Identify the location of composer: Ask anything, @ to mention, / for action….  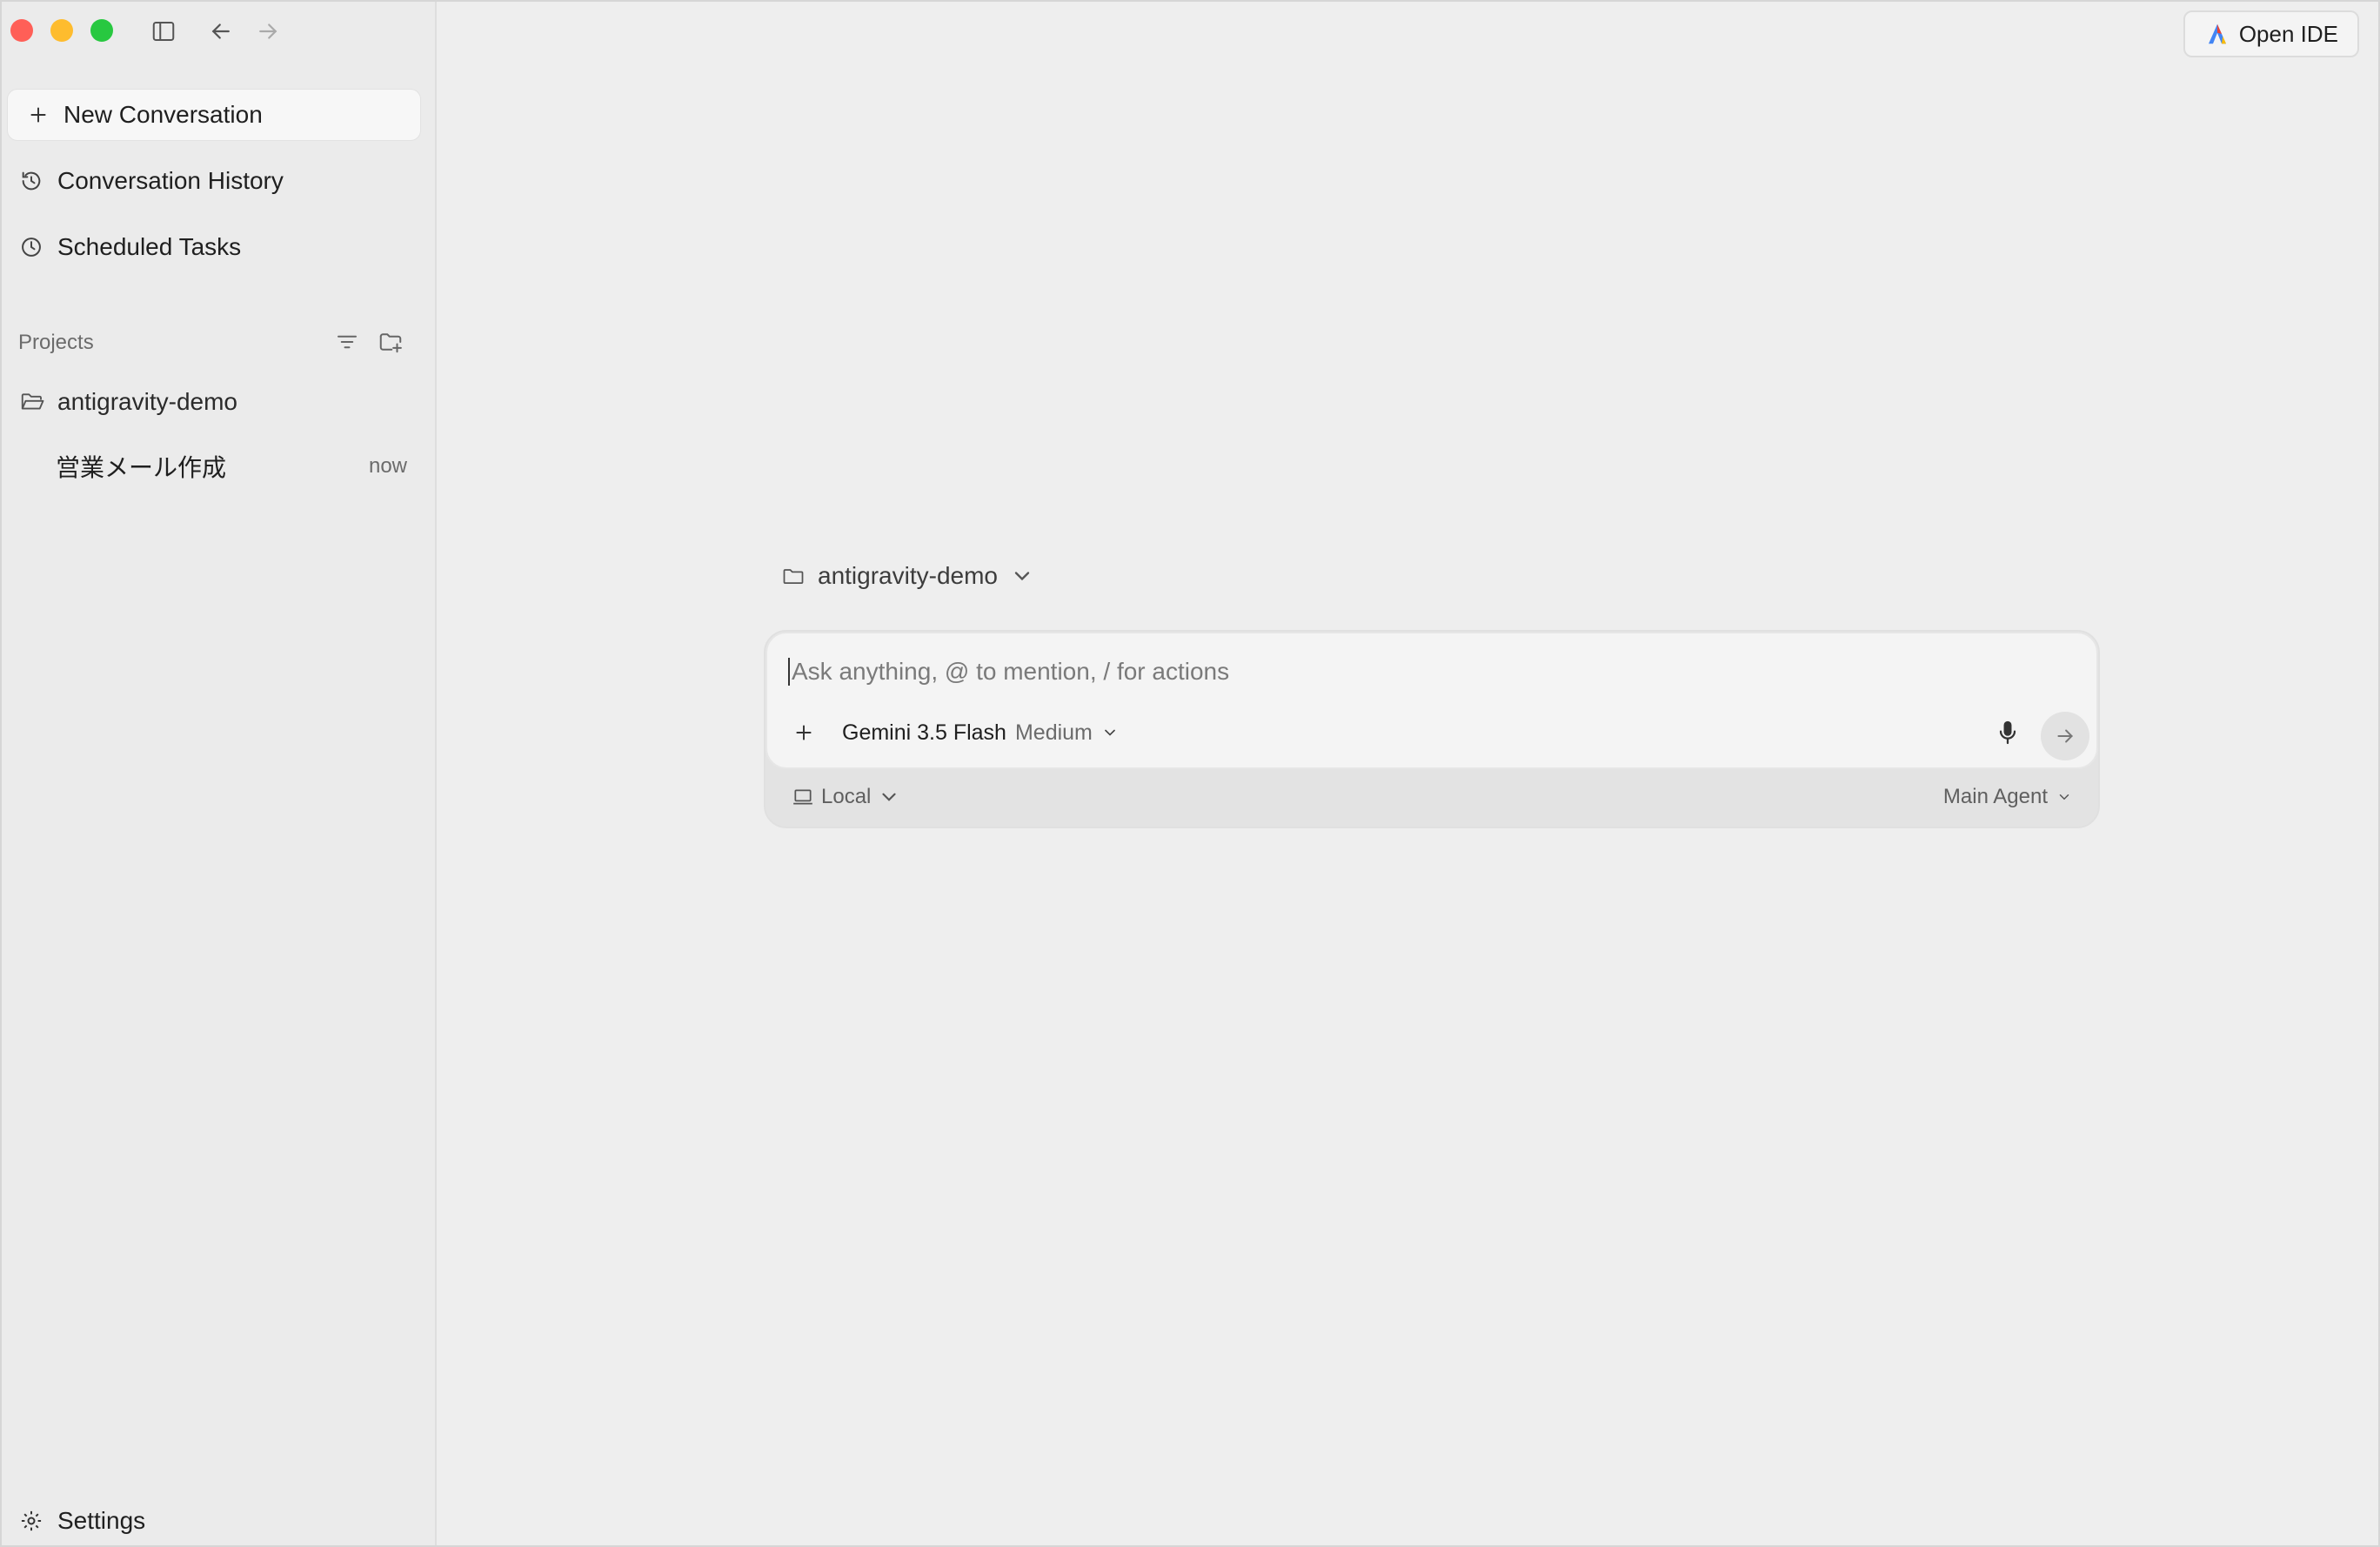
(1432, 729).